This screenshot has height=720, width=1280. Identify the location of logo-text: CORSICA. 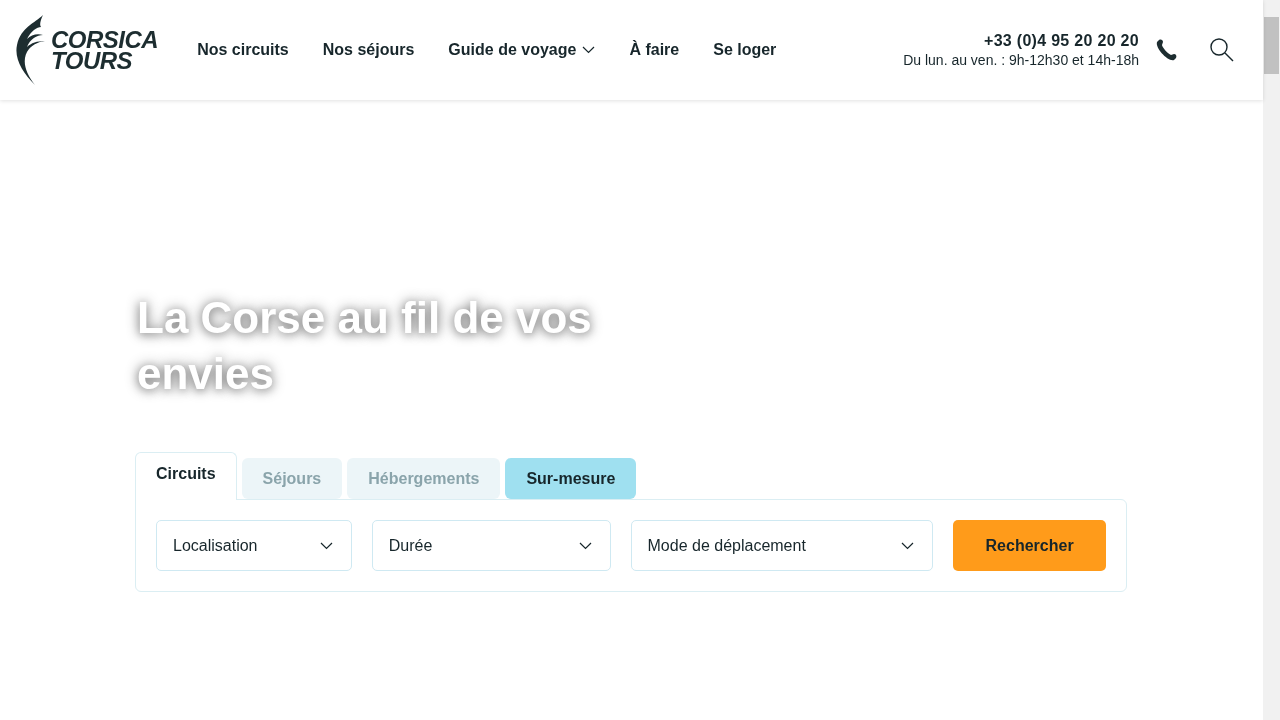
(105, 39).